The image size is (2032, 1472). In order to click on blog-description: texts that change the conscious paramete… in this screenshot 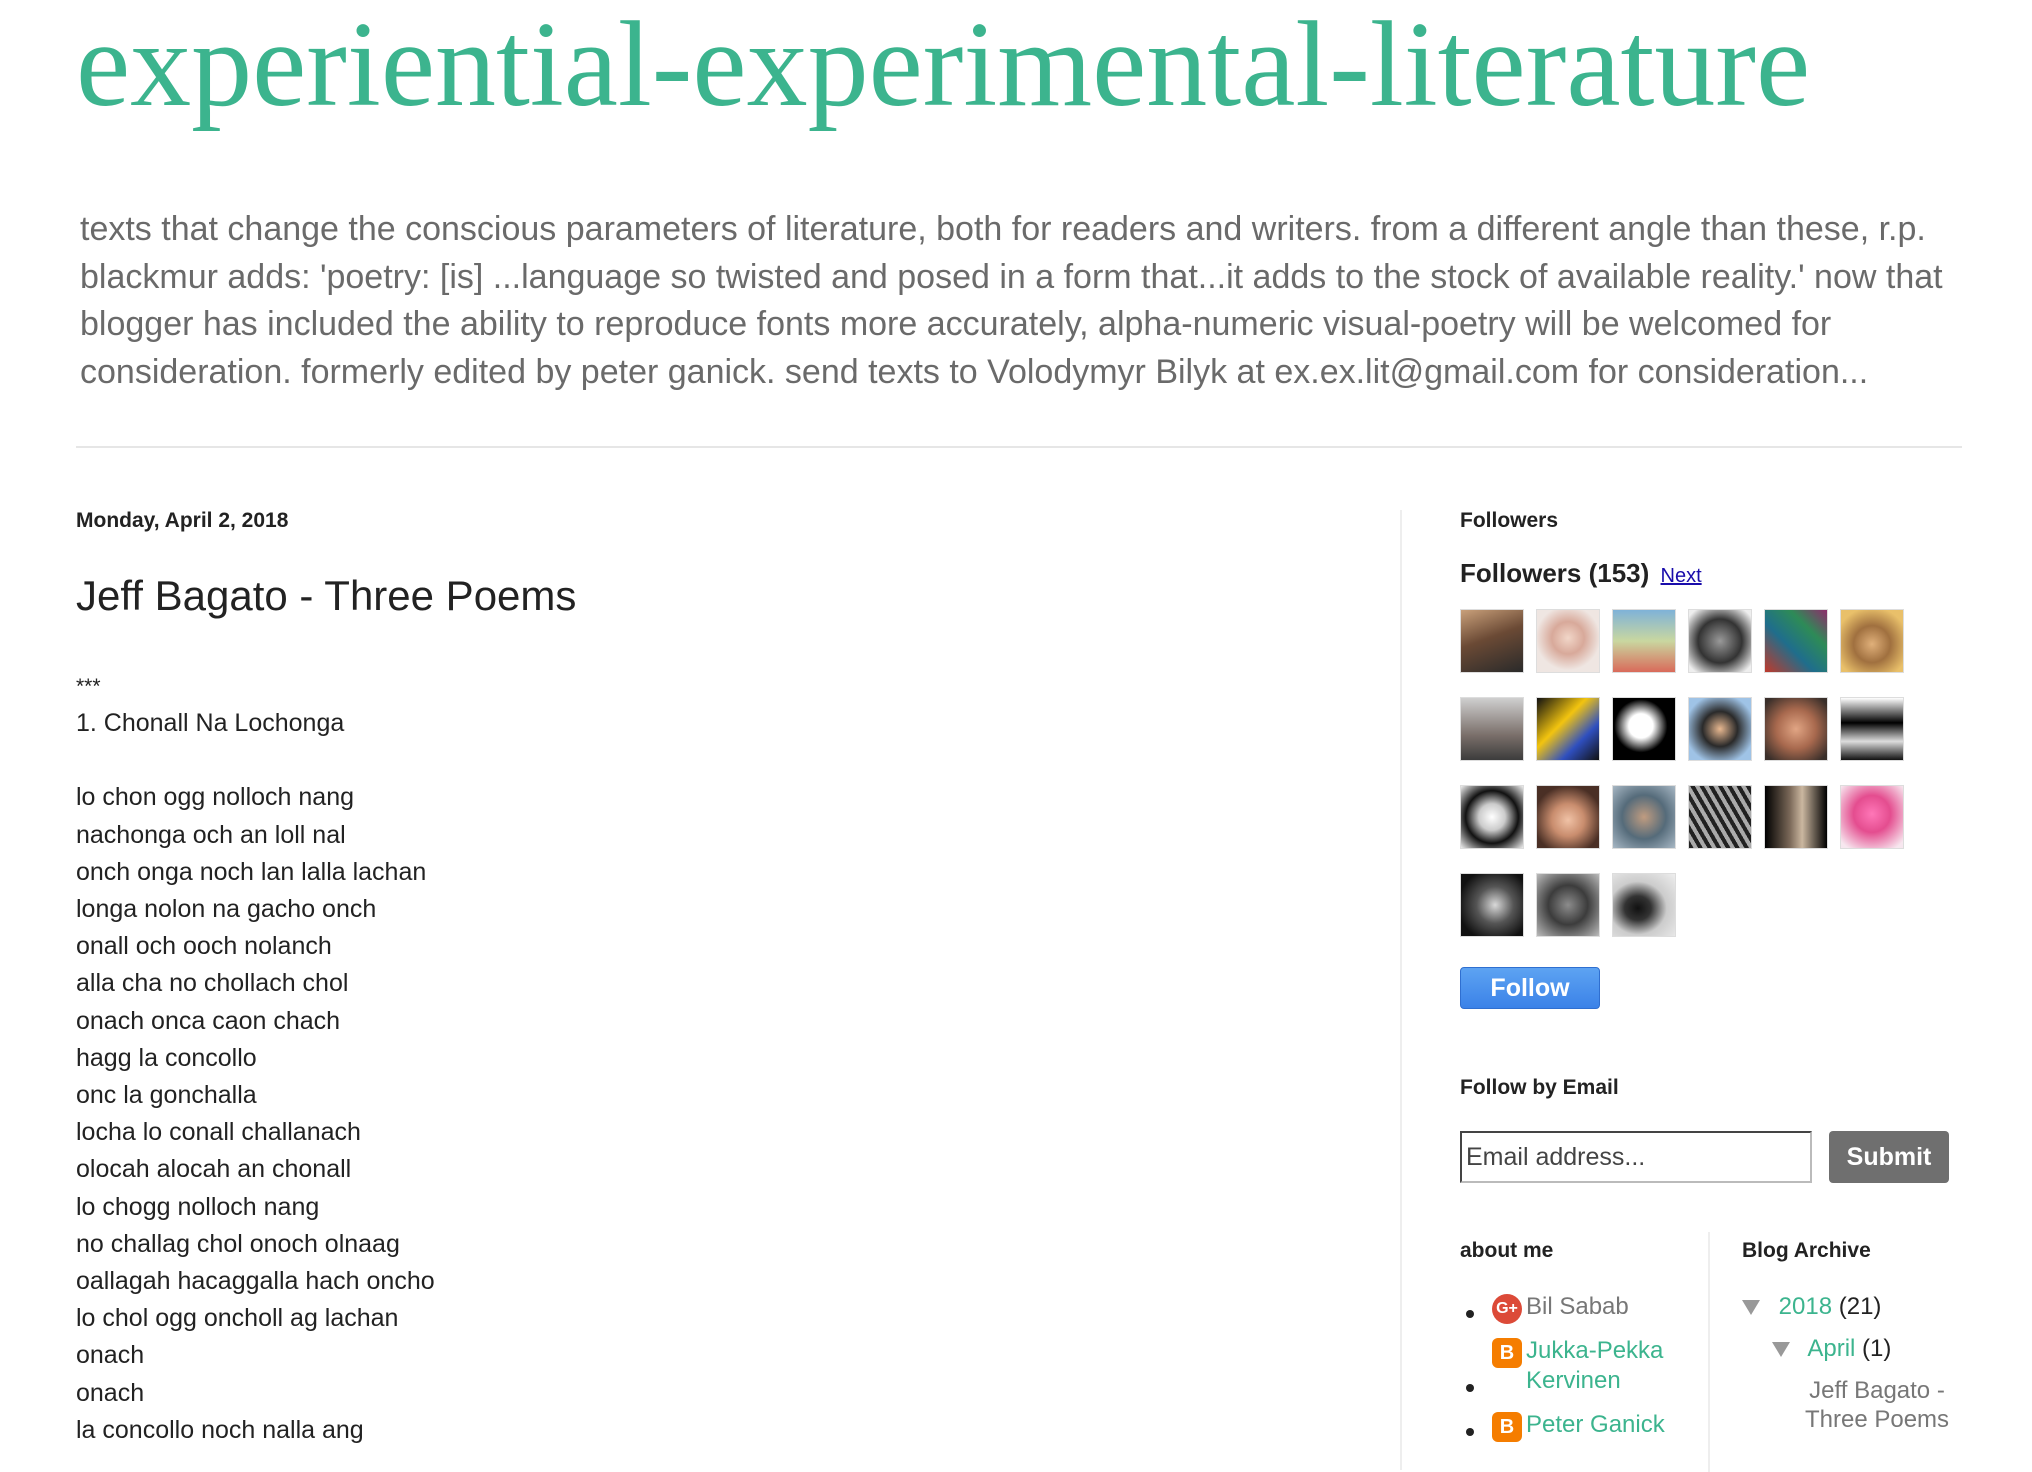, I will do `click(1011, 300)`.